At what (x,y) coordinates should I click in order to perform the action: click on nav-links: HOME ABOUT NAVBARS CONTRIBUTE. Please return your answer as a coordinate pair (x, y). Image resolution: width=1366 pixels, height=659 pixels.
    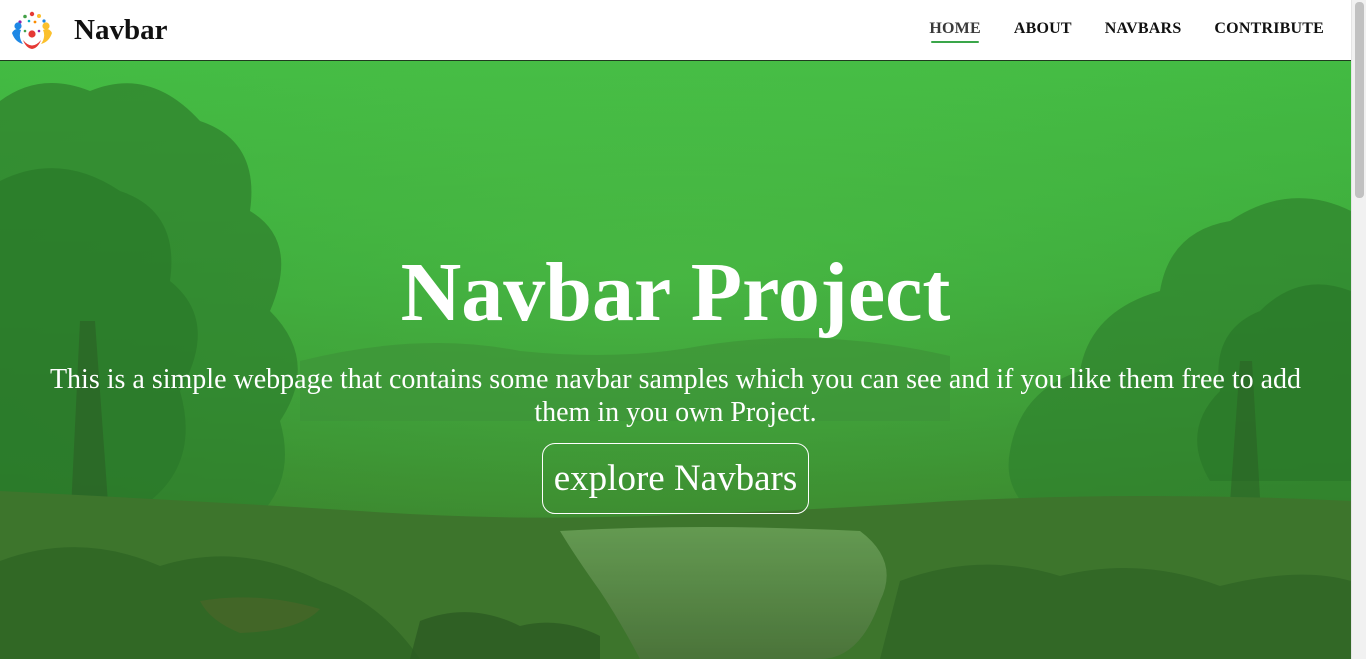
    Looking at the image, I should click on (1110, 31).